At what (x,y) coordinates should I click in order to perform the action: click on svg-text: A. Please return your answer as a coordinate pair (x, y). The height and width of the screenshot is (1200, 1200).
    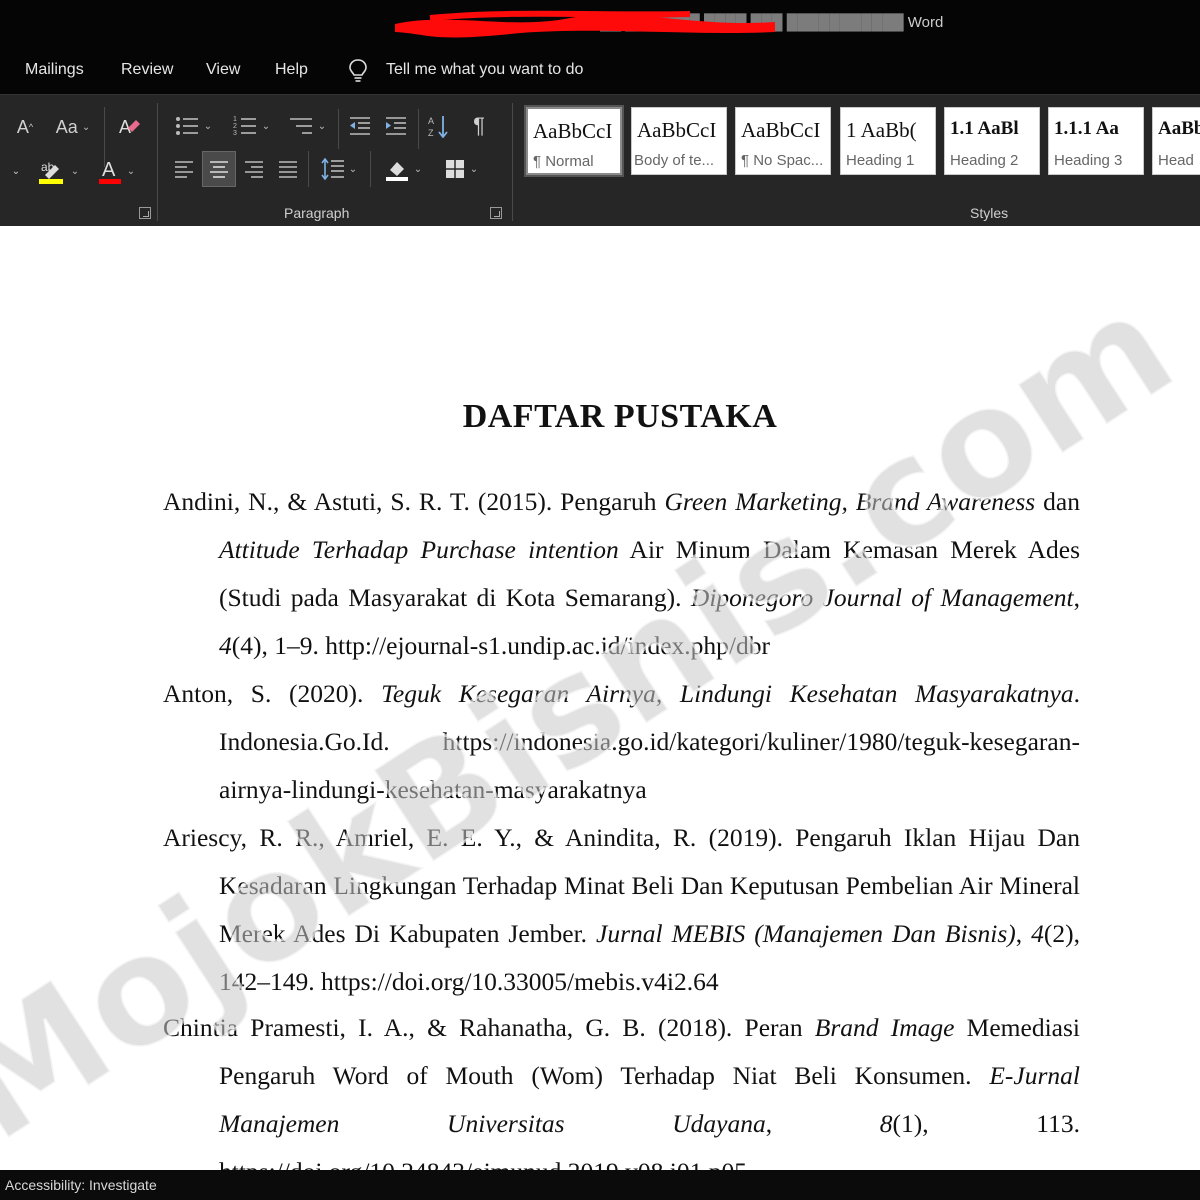
    Looking at the image, I should click on (431, 121).